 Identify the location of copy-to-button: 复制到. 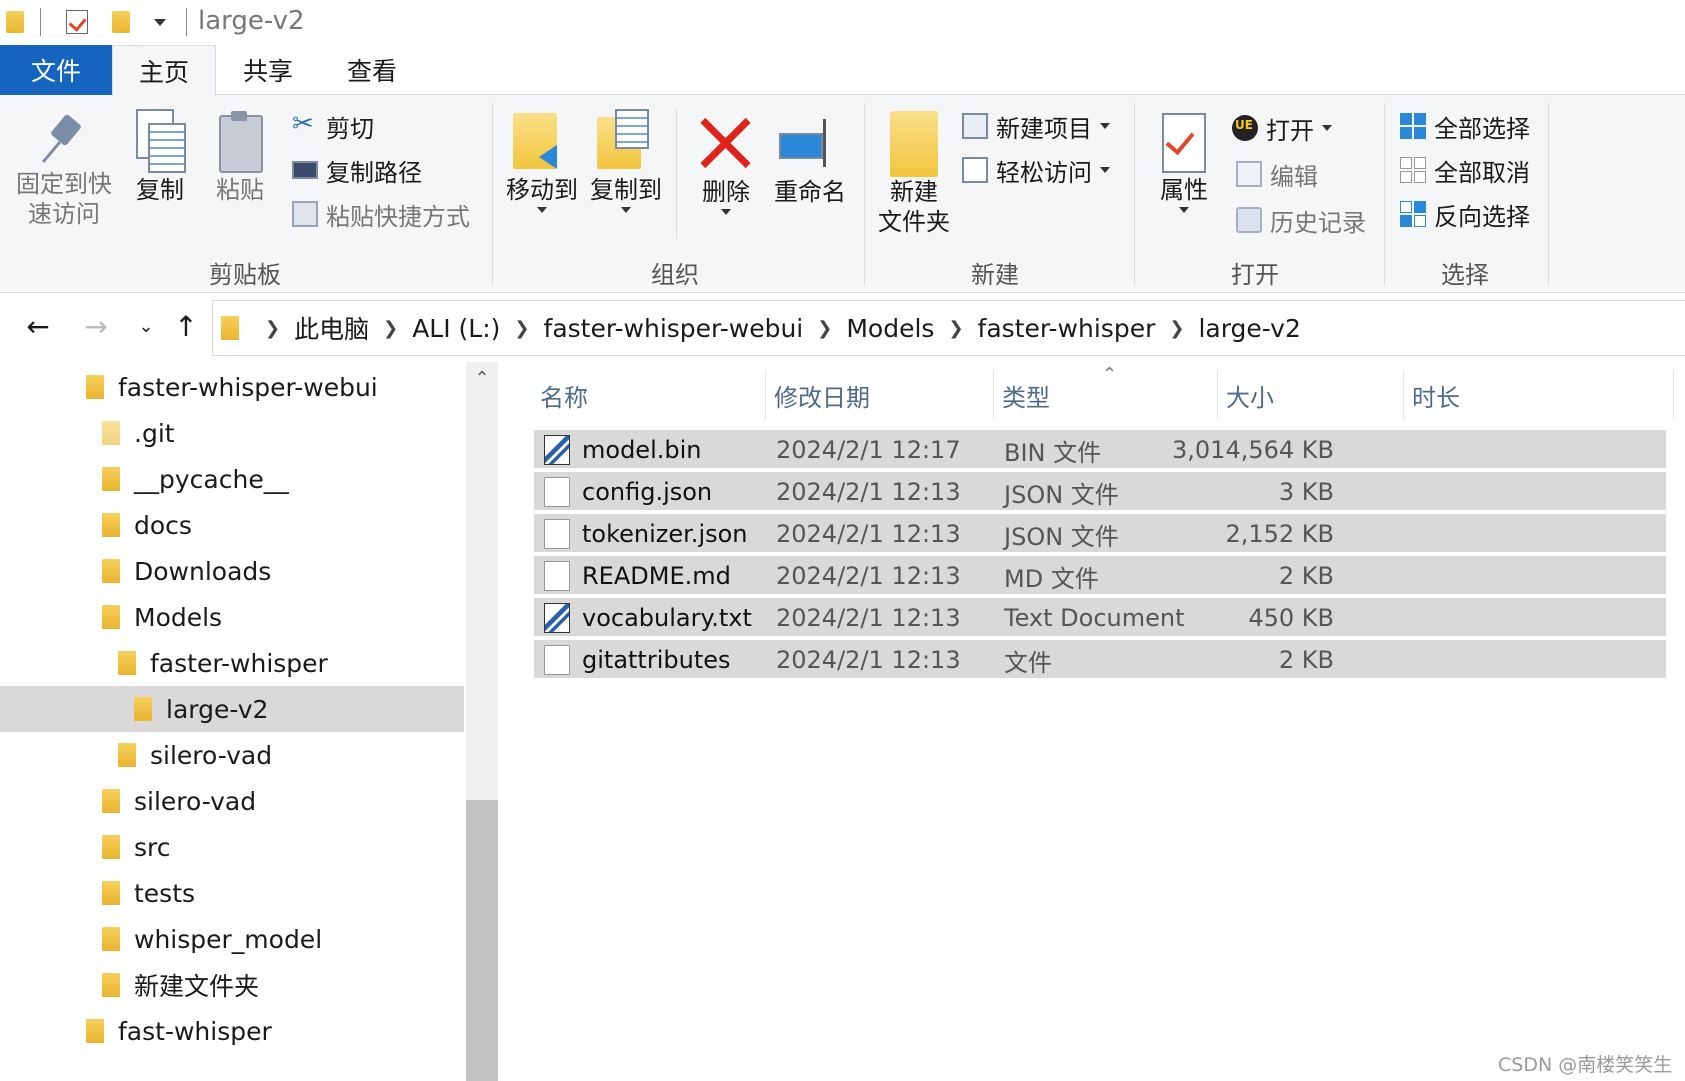
(626, 161).